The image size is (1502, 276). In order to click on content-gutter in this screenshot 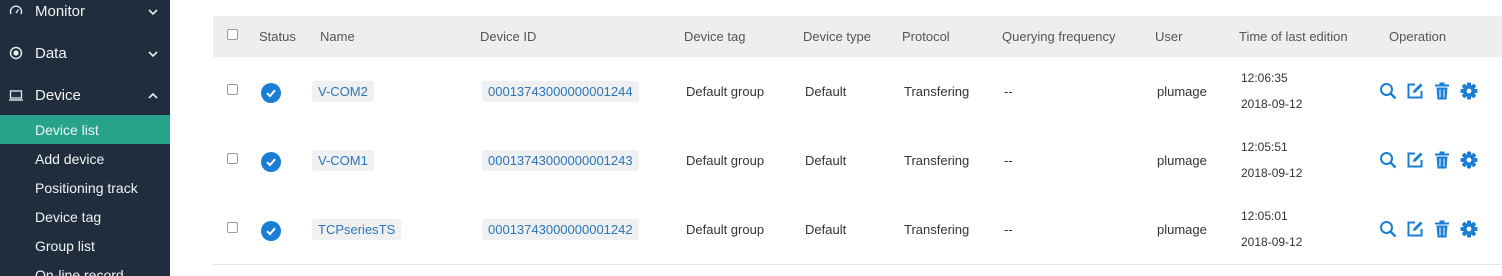, I will do `click(178, 138)`.